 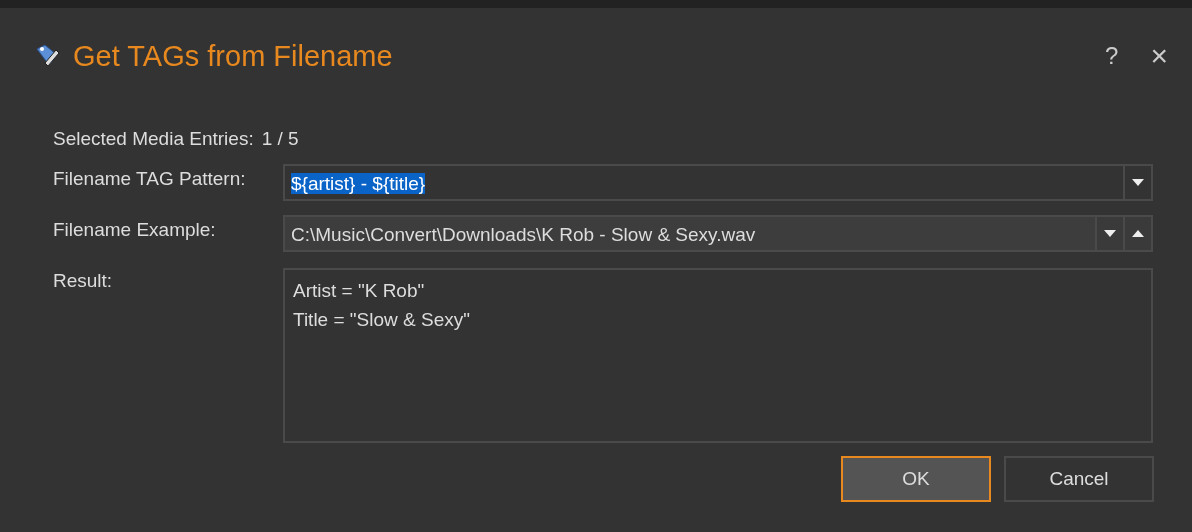 I want to click on close-button: ×, so click(x=1159, y=56).